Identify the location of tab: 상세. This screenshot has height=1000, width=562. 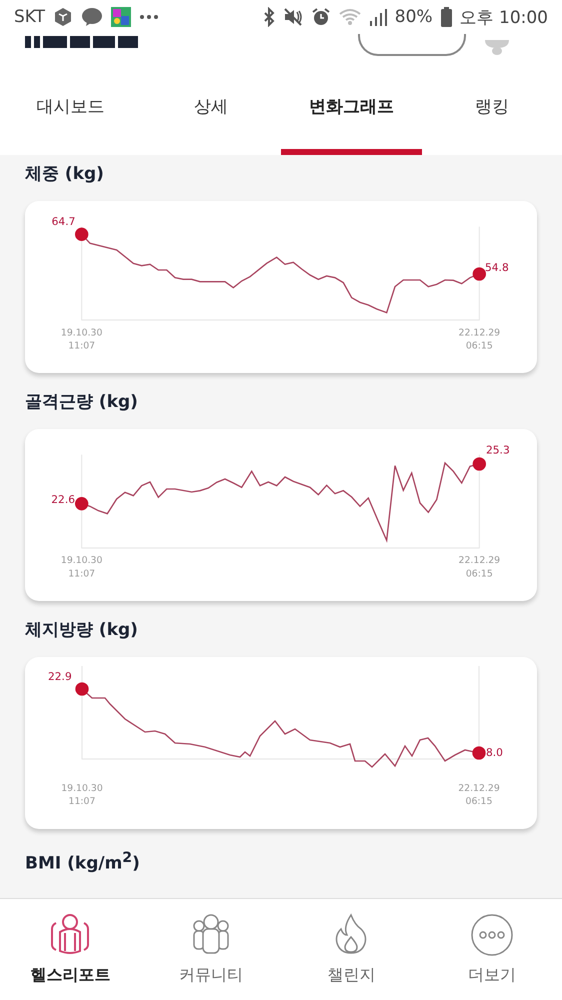
(210, 106).